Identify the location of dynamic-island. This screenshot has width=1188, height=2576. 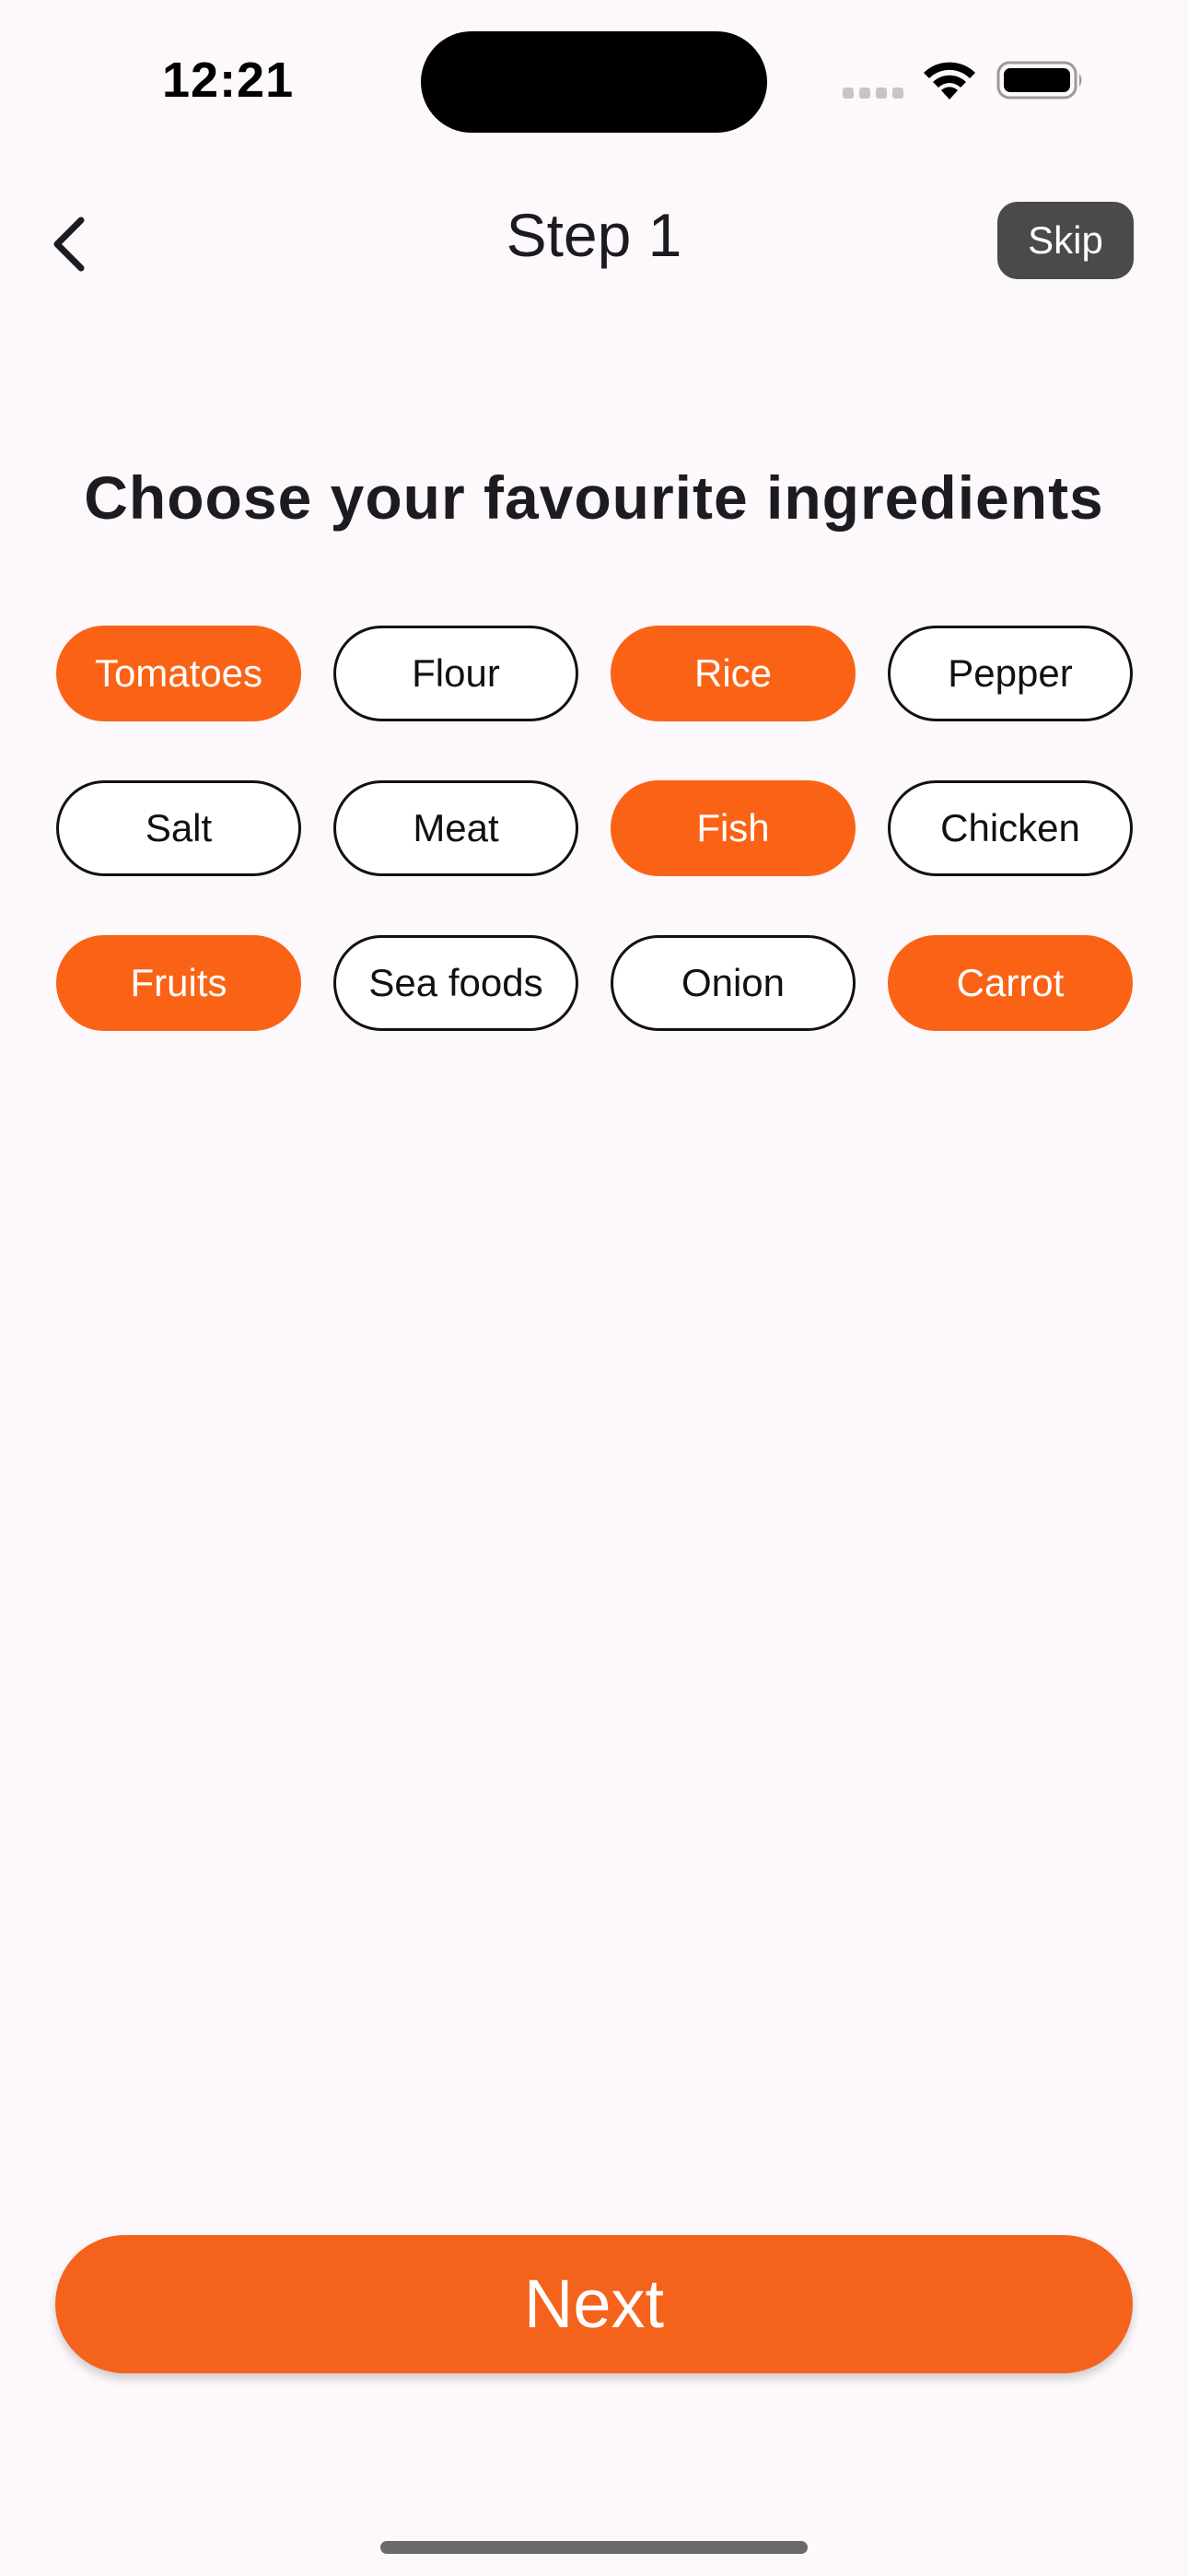
(594, 82).